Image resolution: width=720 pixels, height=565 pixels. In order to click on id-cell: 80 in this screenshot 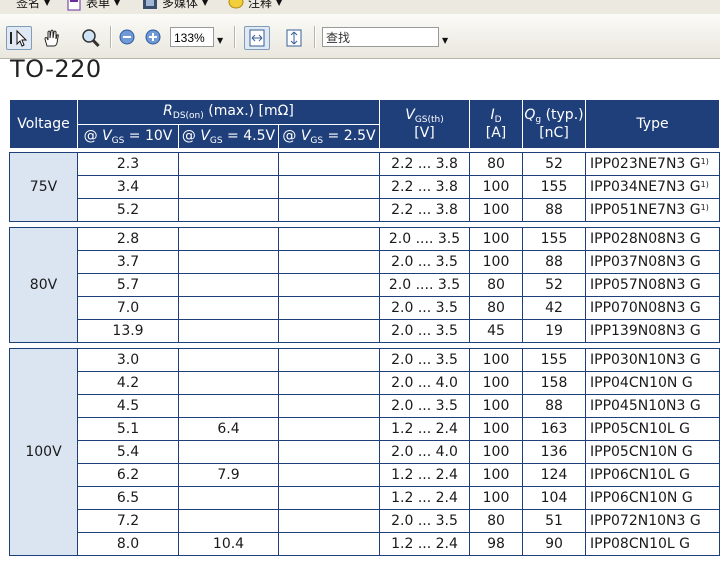, I will do `click(496, 164)`.